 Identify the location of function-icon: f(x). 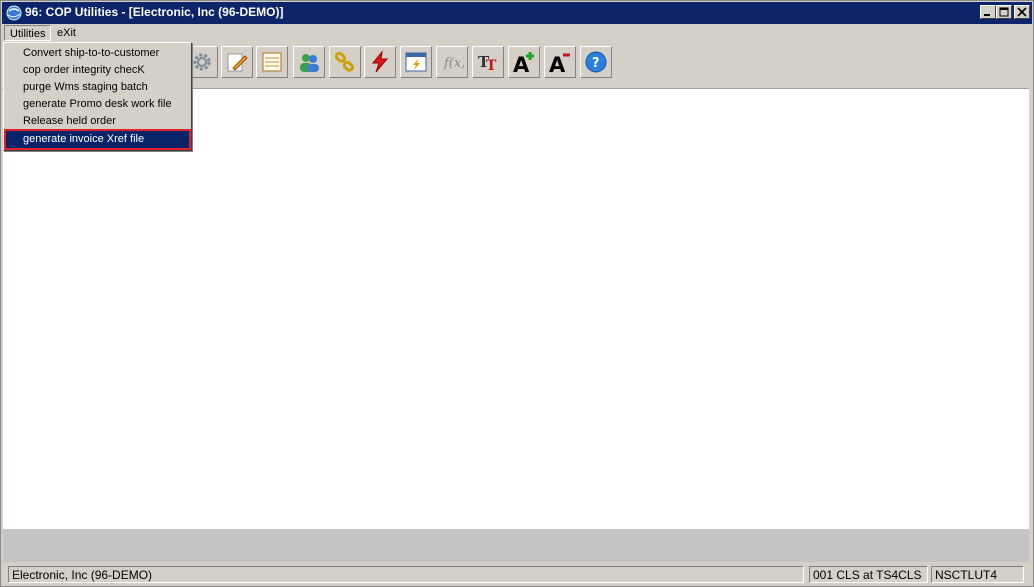
(453, 63).